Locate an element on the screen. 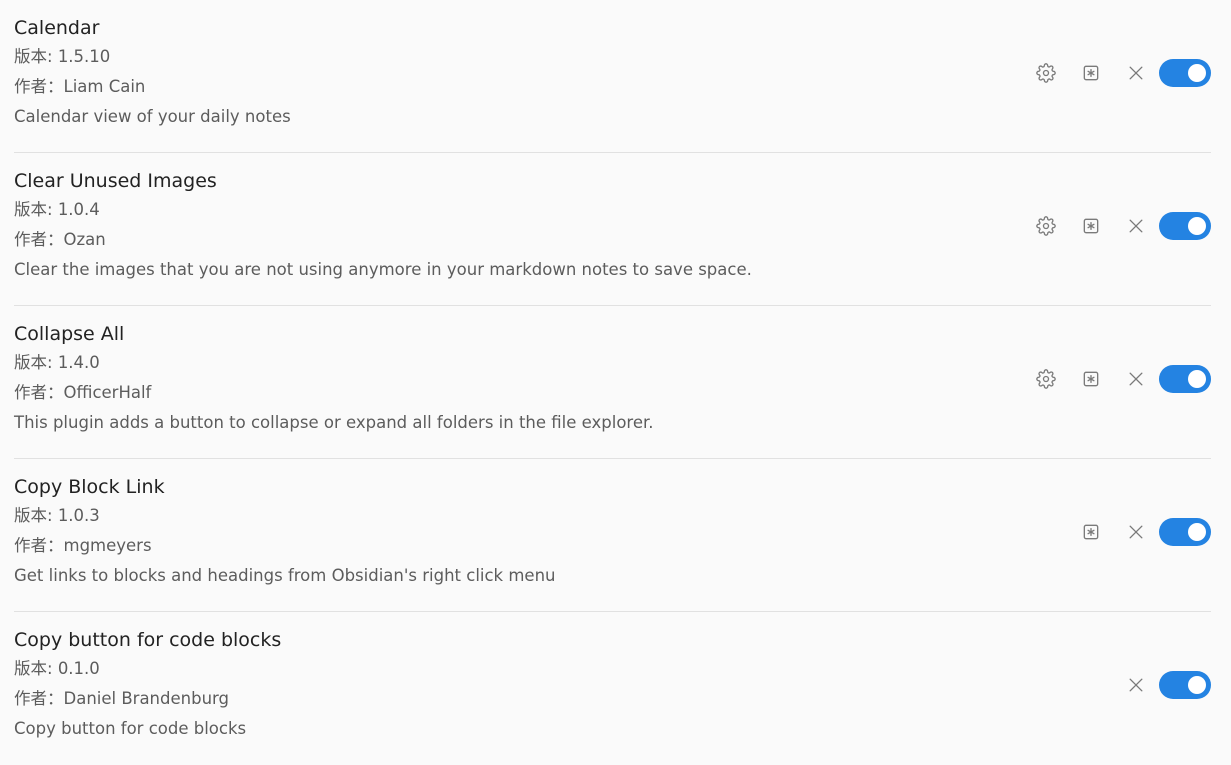 The width and height of the screenshot is (1231, 765). plugin-description: Calendar view of your daily notes is located at coordinates (152, 116).